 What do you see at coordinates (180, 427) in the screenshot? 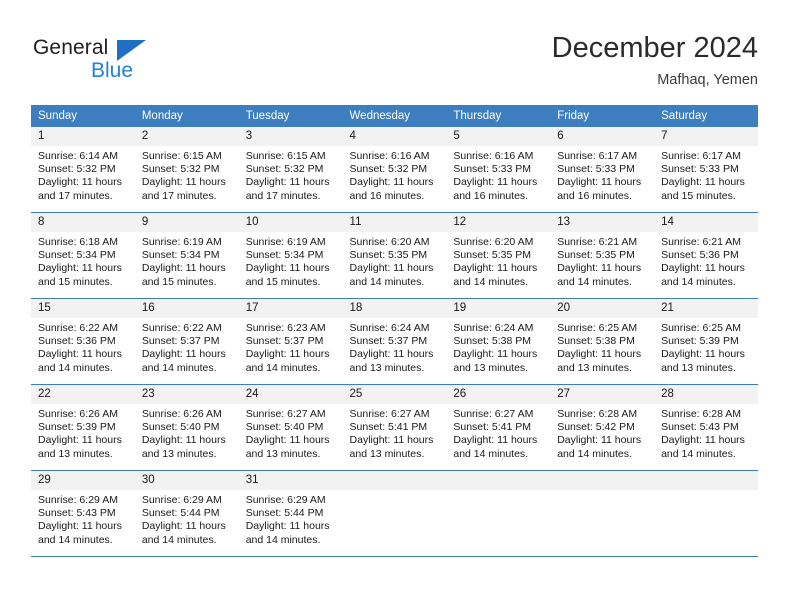
I see `sunset-text: Sunset: 5:40 PM` at bounding box center [180, 427].